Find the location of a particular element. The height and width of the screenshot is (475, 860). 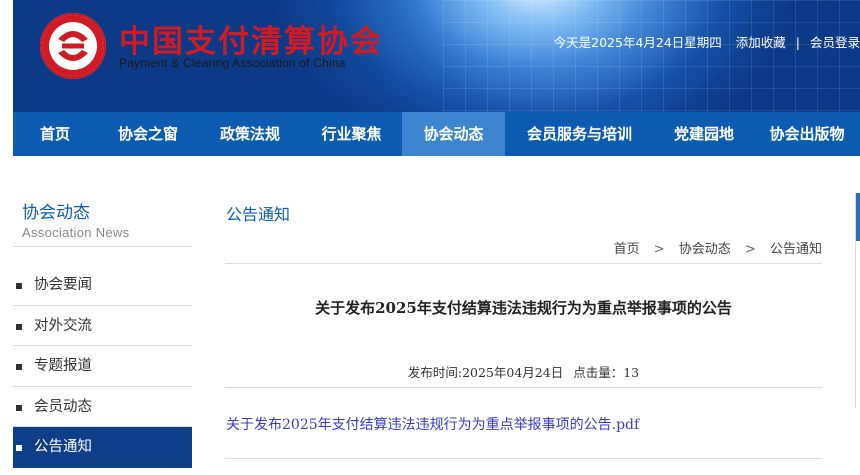

nav-item-policy: 政策法规 is located at coordinates (250, 134).